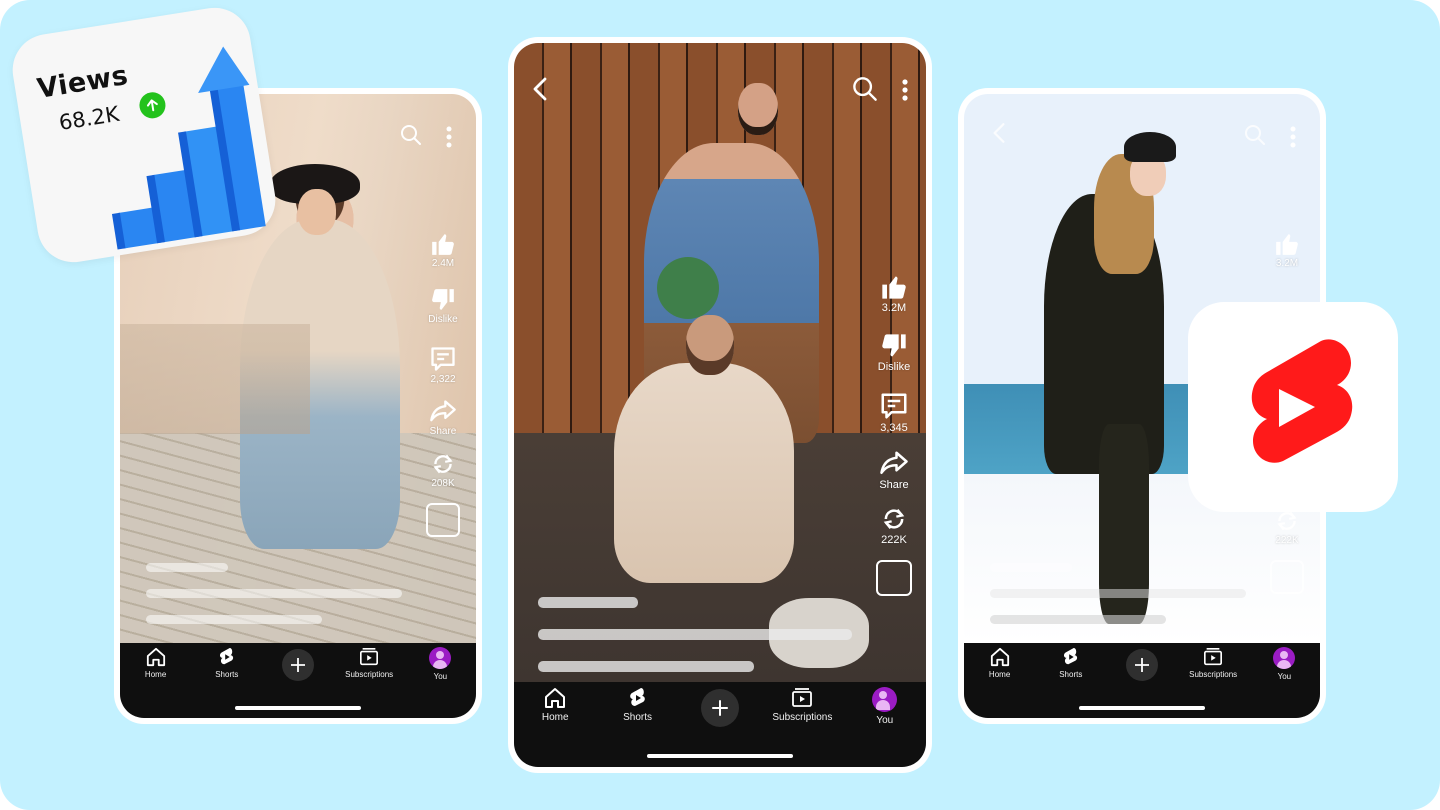 Image resolution: width=1440 pixels, height=810 pixels. I want to click on action-rail: 2.4M Dislike 2,322 Share 208K, so click(443, 384).